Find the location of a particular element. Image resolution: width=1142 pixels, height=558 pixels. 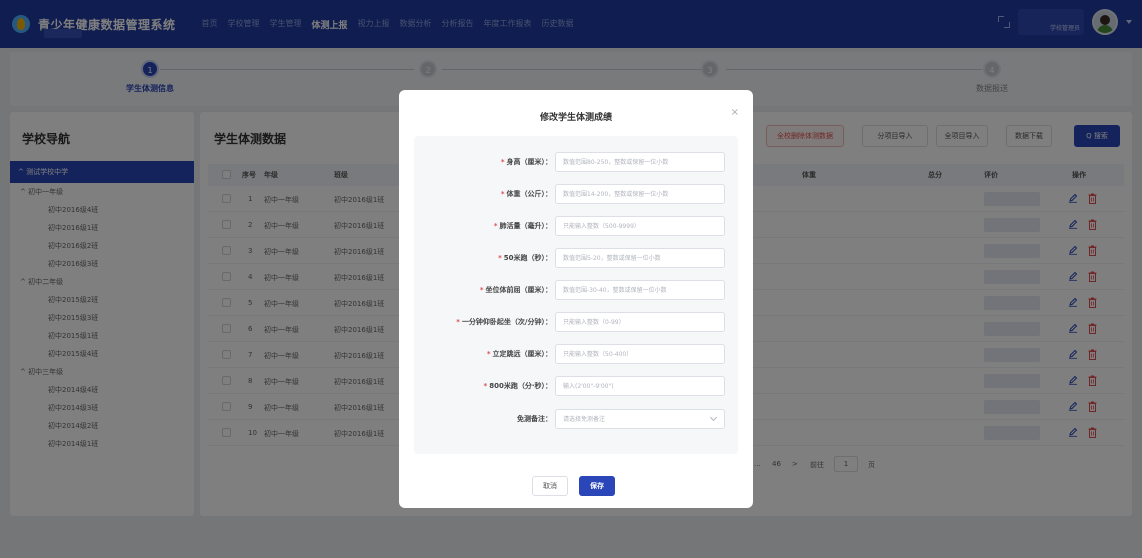

field-label: * 50米跑（秒）： is located at coordinates (525, 258).